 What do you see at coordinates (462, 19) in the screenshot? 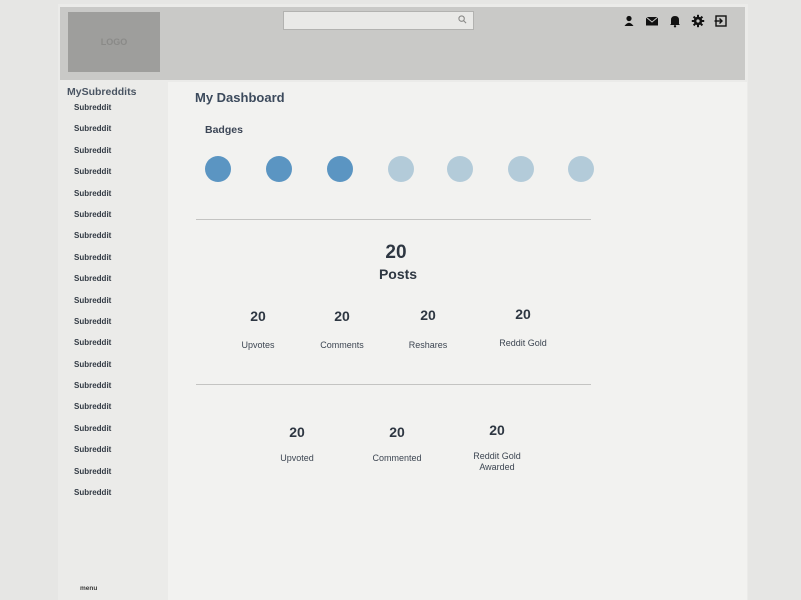
I see `search-icon` at bounding box center [462, 19].